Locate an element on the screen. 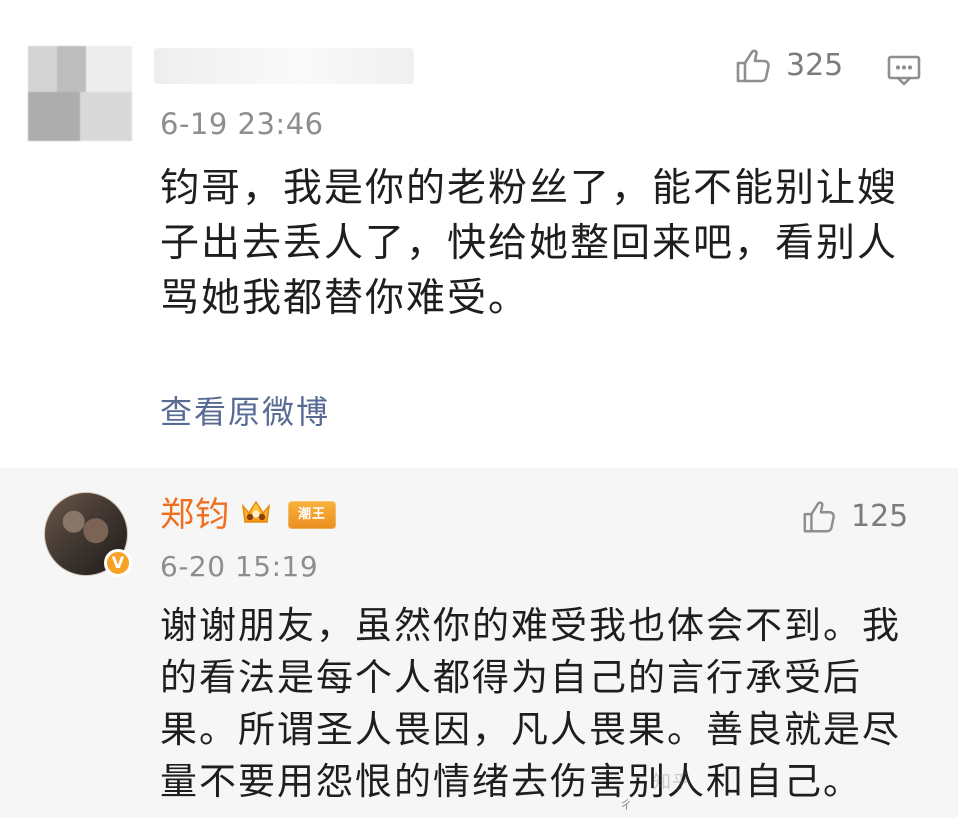 The height and width of the screenshot is (818, 958). blurred-avatar is located at coordinates (80, 93).